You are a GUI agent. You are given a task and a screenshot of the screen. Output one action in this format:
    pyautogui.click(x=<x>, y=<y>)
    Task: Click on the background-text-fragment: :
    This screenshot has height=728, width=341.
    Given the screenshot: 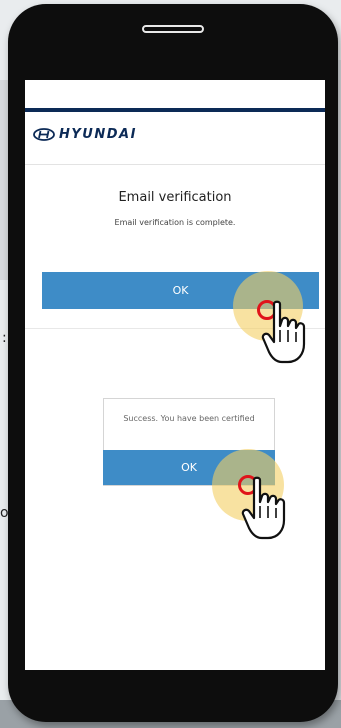 What is the action you would take?
    pyautogui.click(x=4, y=338)
    